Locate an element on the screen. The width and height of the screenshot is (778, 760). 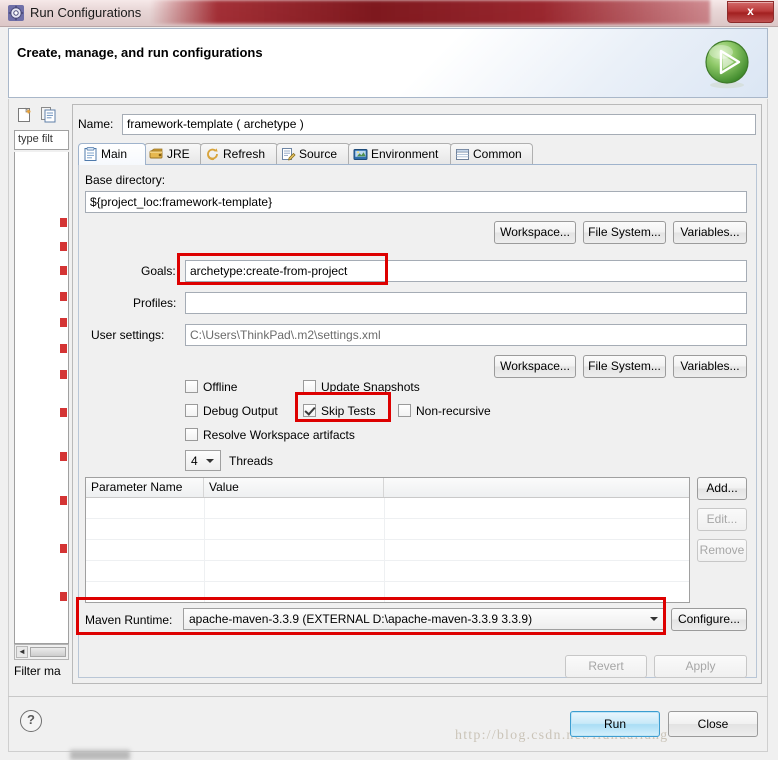
user-settings-input: C:\Users\ThinkPad\.m2\settings.xml is located at coordinates (466, 335).